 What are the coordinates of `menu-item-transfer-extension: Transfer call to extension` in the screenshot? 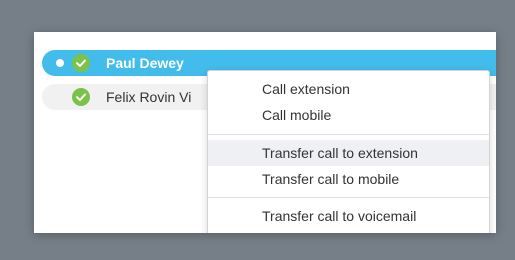 It's located at (348, 153).